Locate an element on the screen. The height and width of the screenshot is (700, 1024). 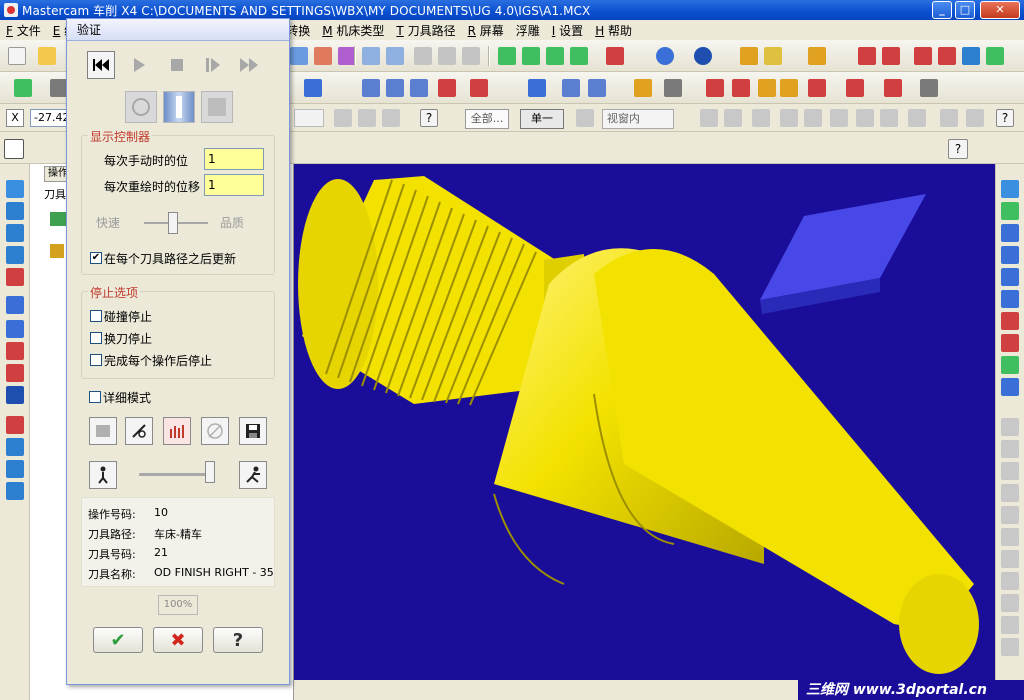
stop-tool-change-checkbox is located at coordinates (96, 338).